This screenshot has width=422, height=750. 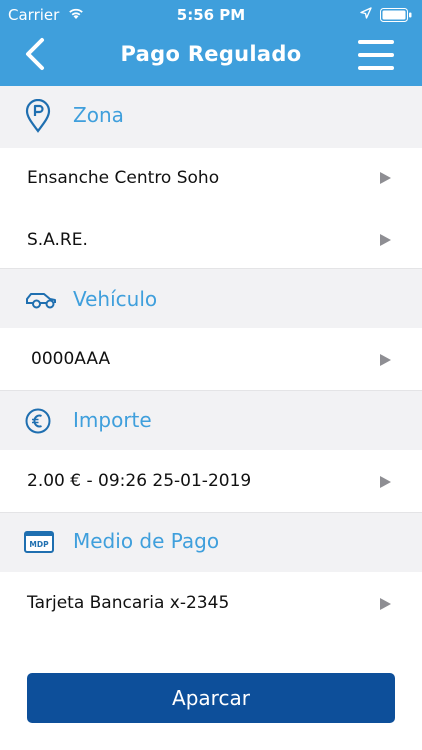 I want to click on section-vehiculo: Vehículo, so click(x=211, y=298).